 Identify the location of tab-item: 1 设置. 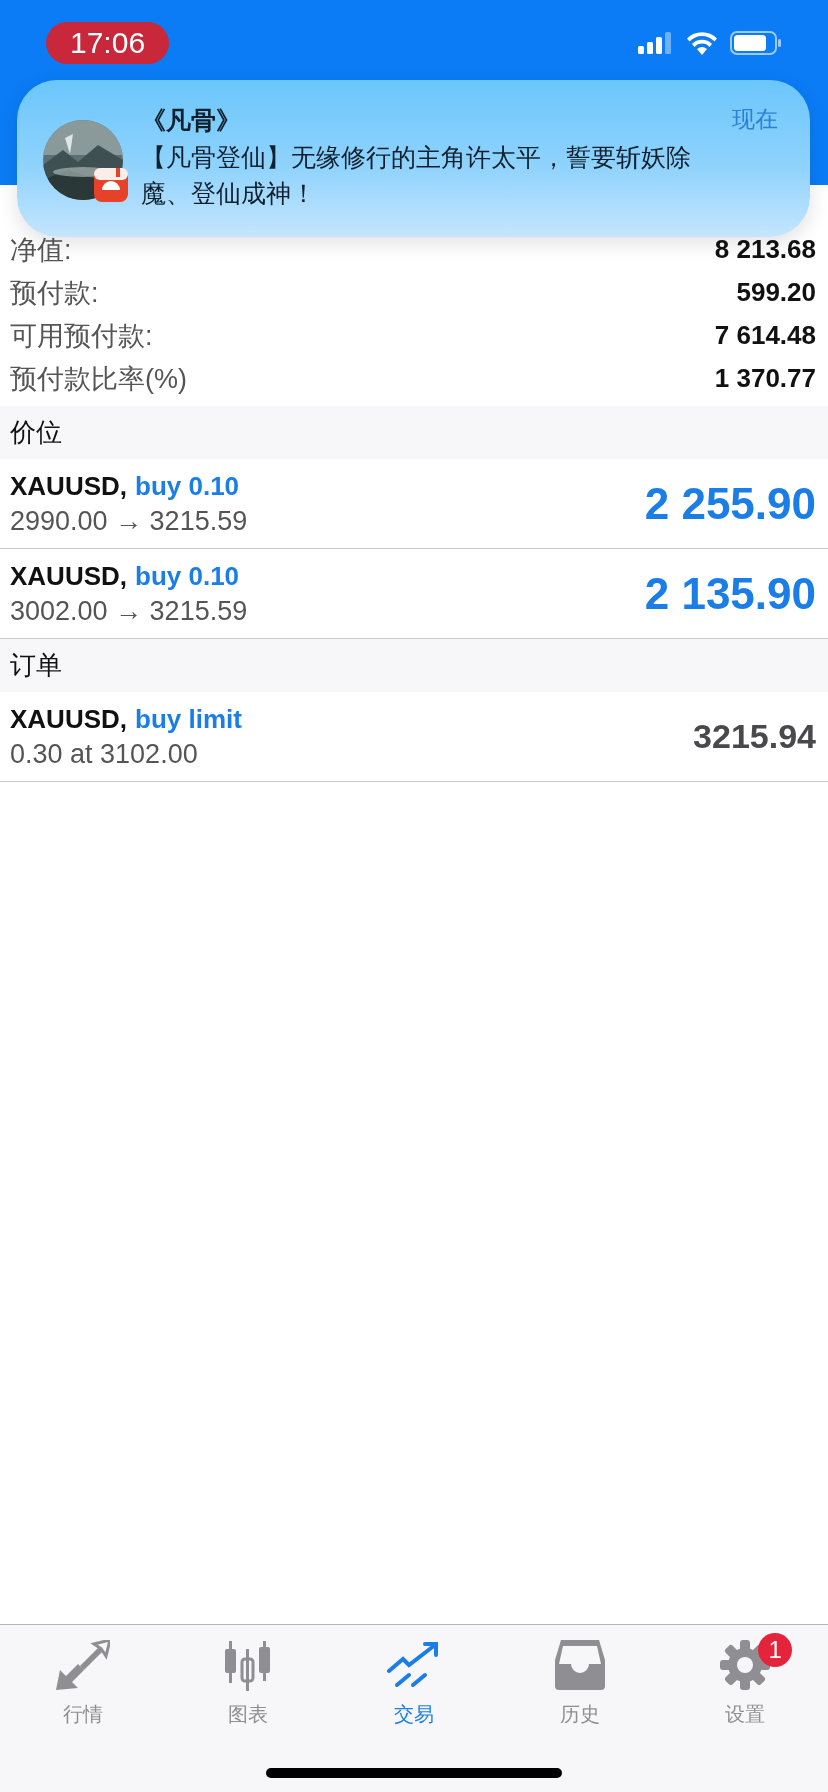
(745, 1680).